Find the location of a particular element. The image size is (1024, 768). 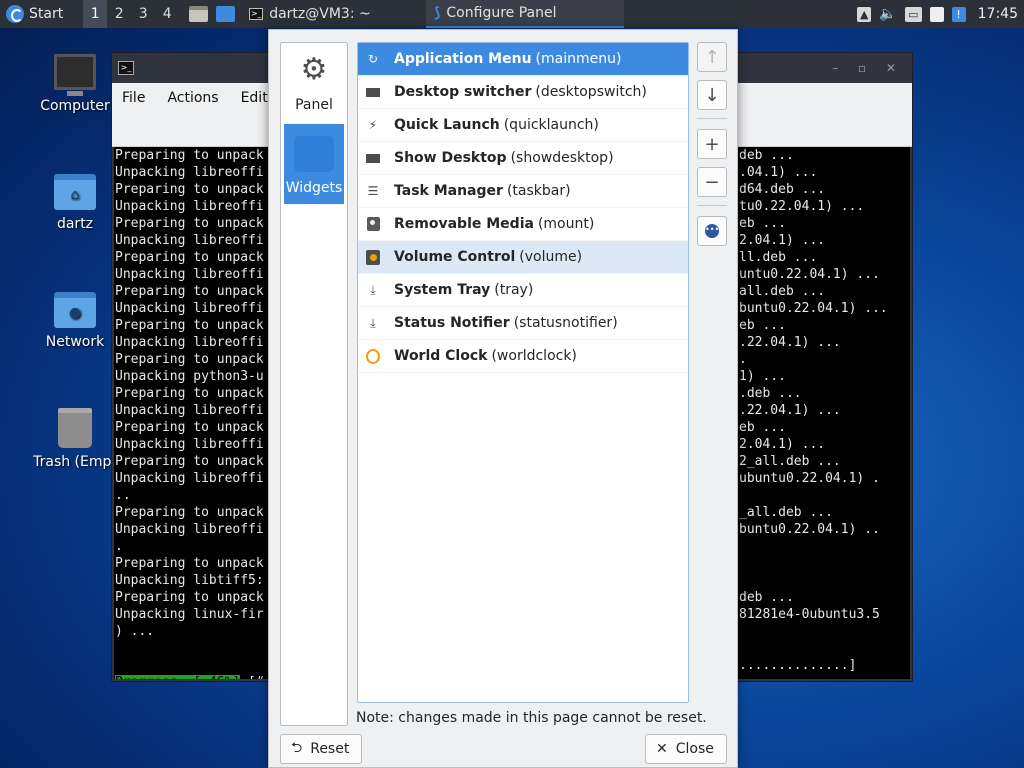

network-icon: ▭ is located at coordinates (913, 14).